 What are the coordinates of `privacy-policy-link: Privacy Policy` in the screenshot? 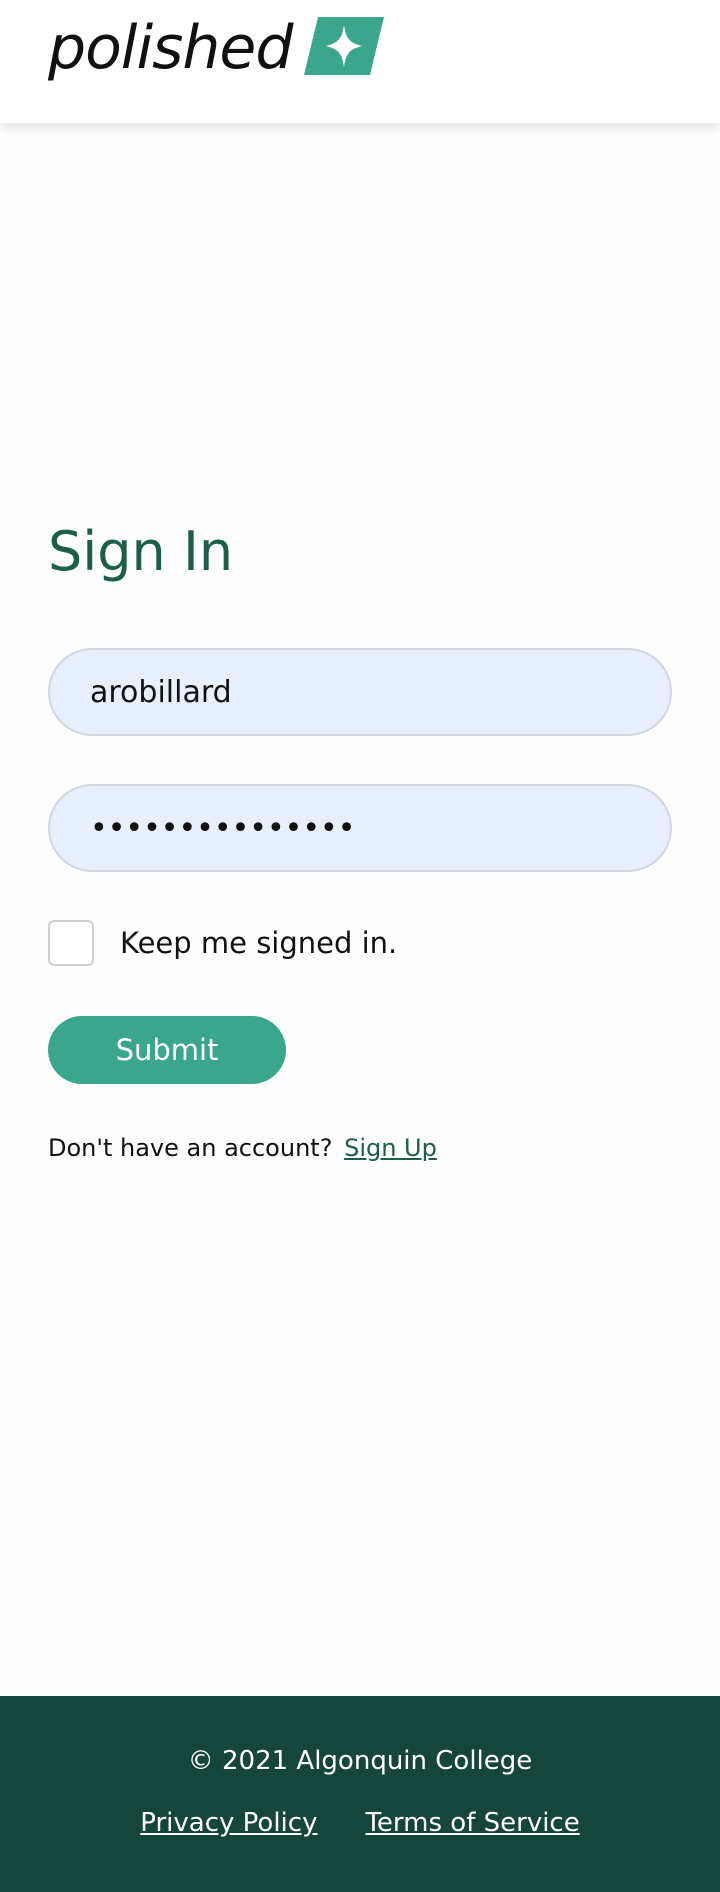 It's located at (228, 1823).